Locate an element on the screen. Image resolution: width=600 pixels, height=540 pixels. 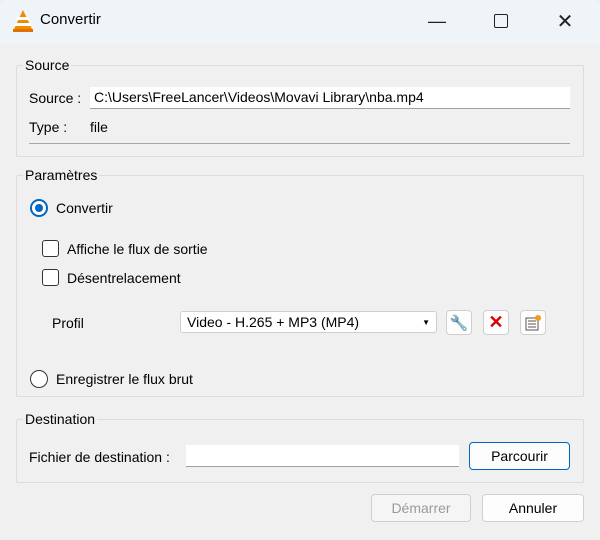
convert-label: Convertir is located at coordinates (84, 208).